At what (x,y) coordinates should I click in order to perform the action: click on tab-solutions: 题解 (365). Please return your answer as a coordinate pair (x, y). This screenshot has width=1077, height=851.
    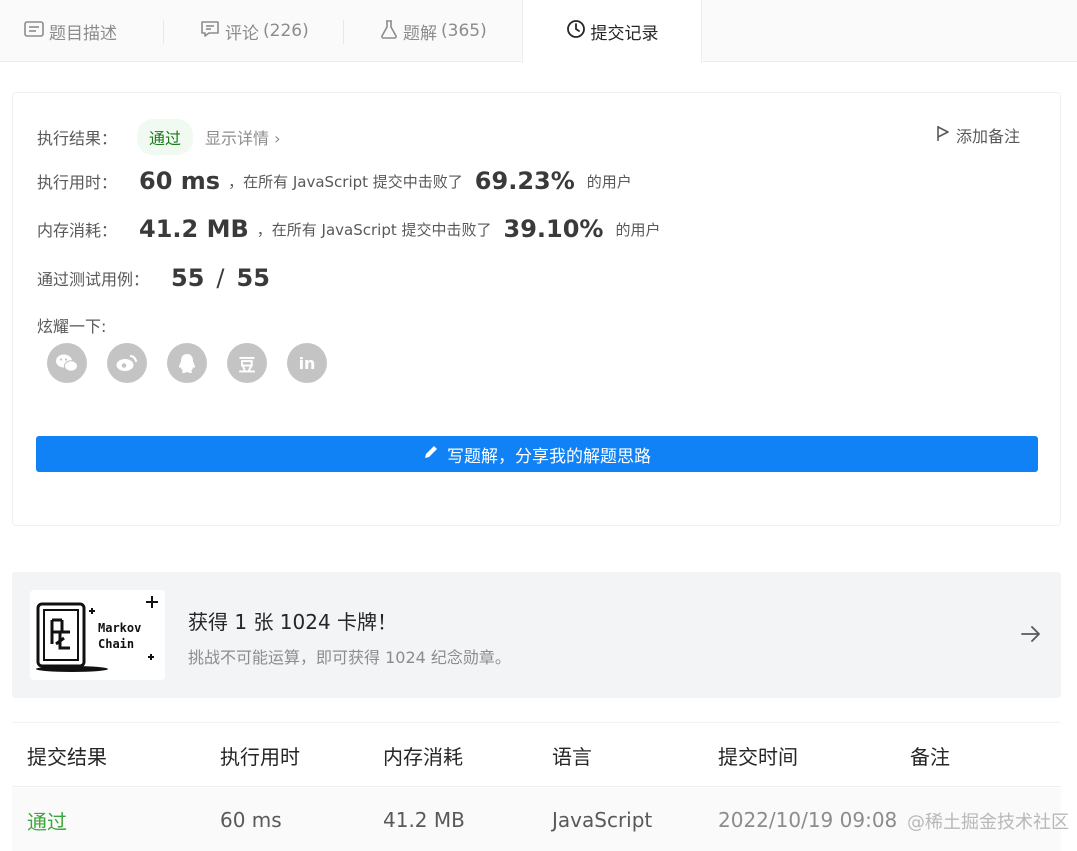
    Looking at the image, I should click on (433, 31).